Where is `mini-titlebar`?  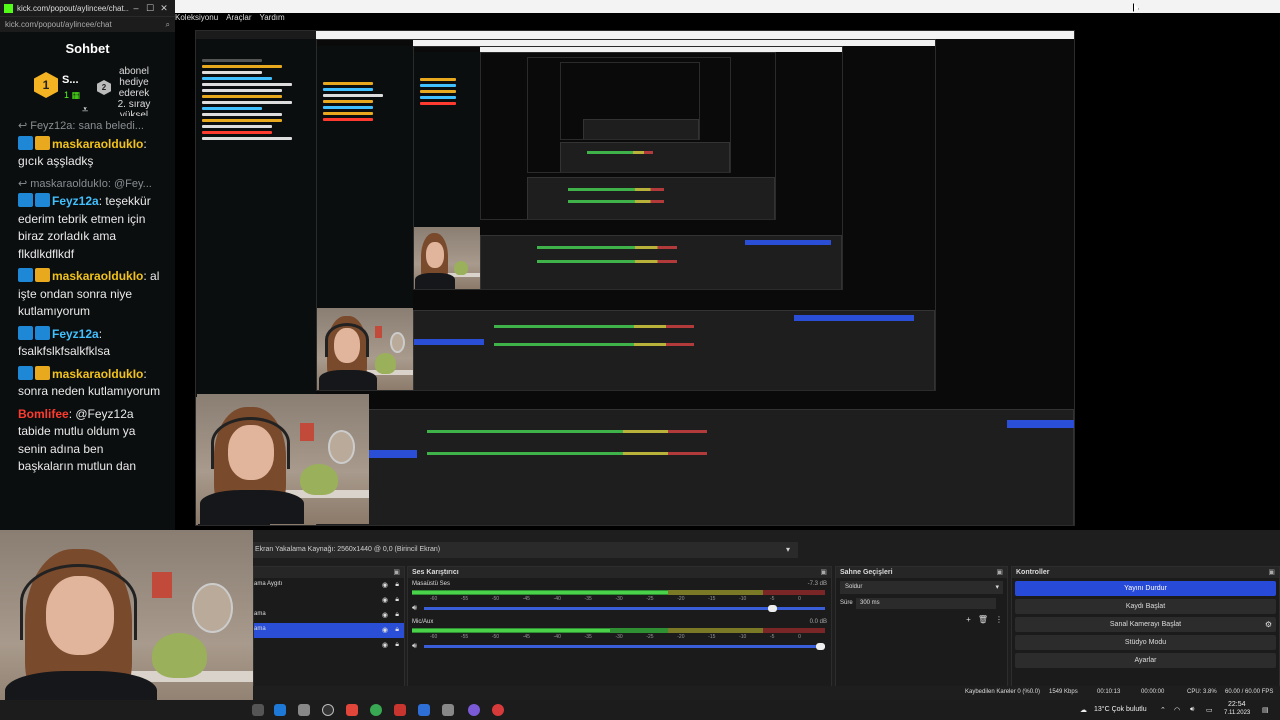
mini-titlebar is located at coordinates (256, 35).